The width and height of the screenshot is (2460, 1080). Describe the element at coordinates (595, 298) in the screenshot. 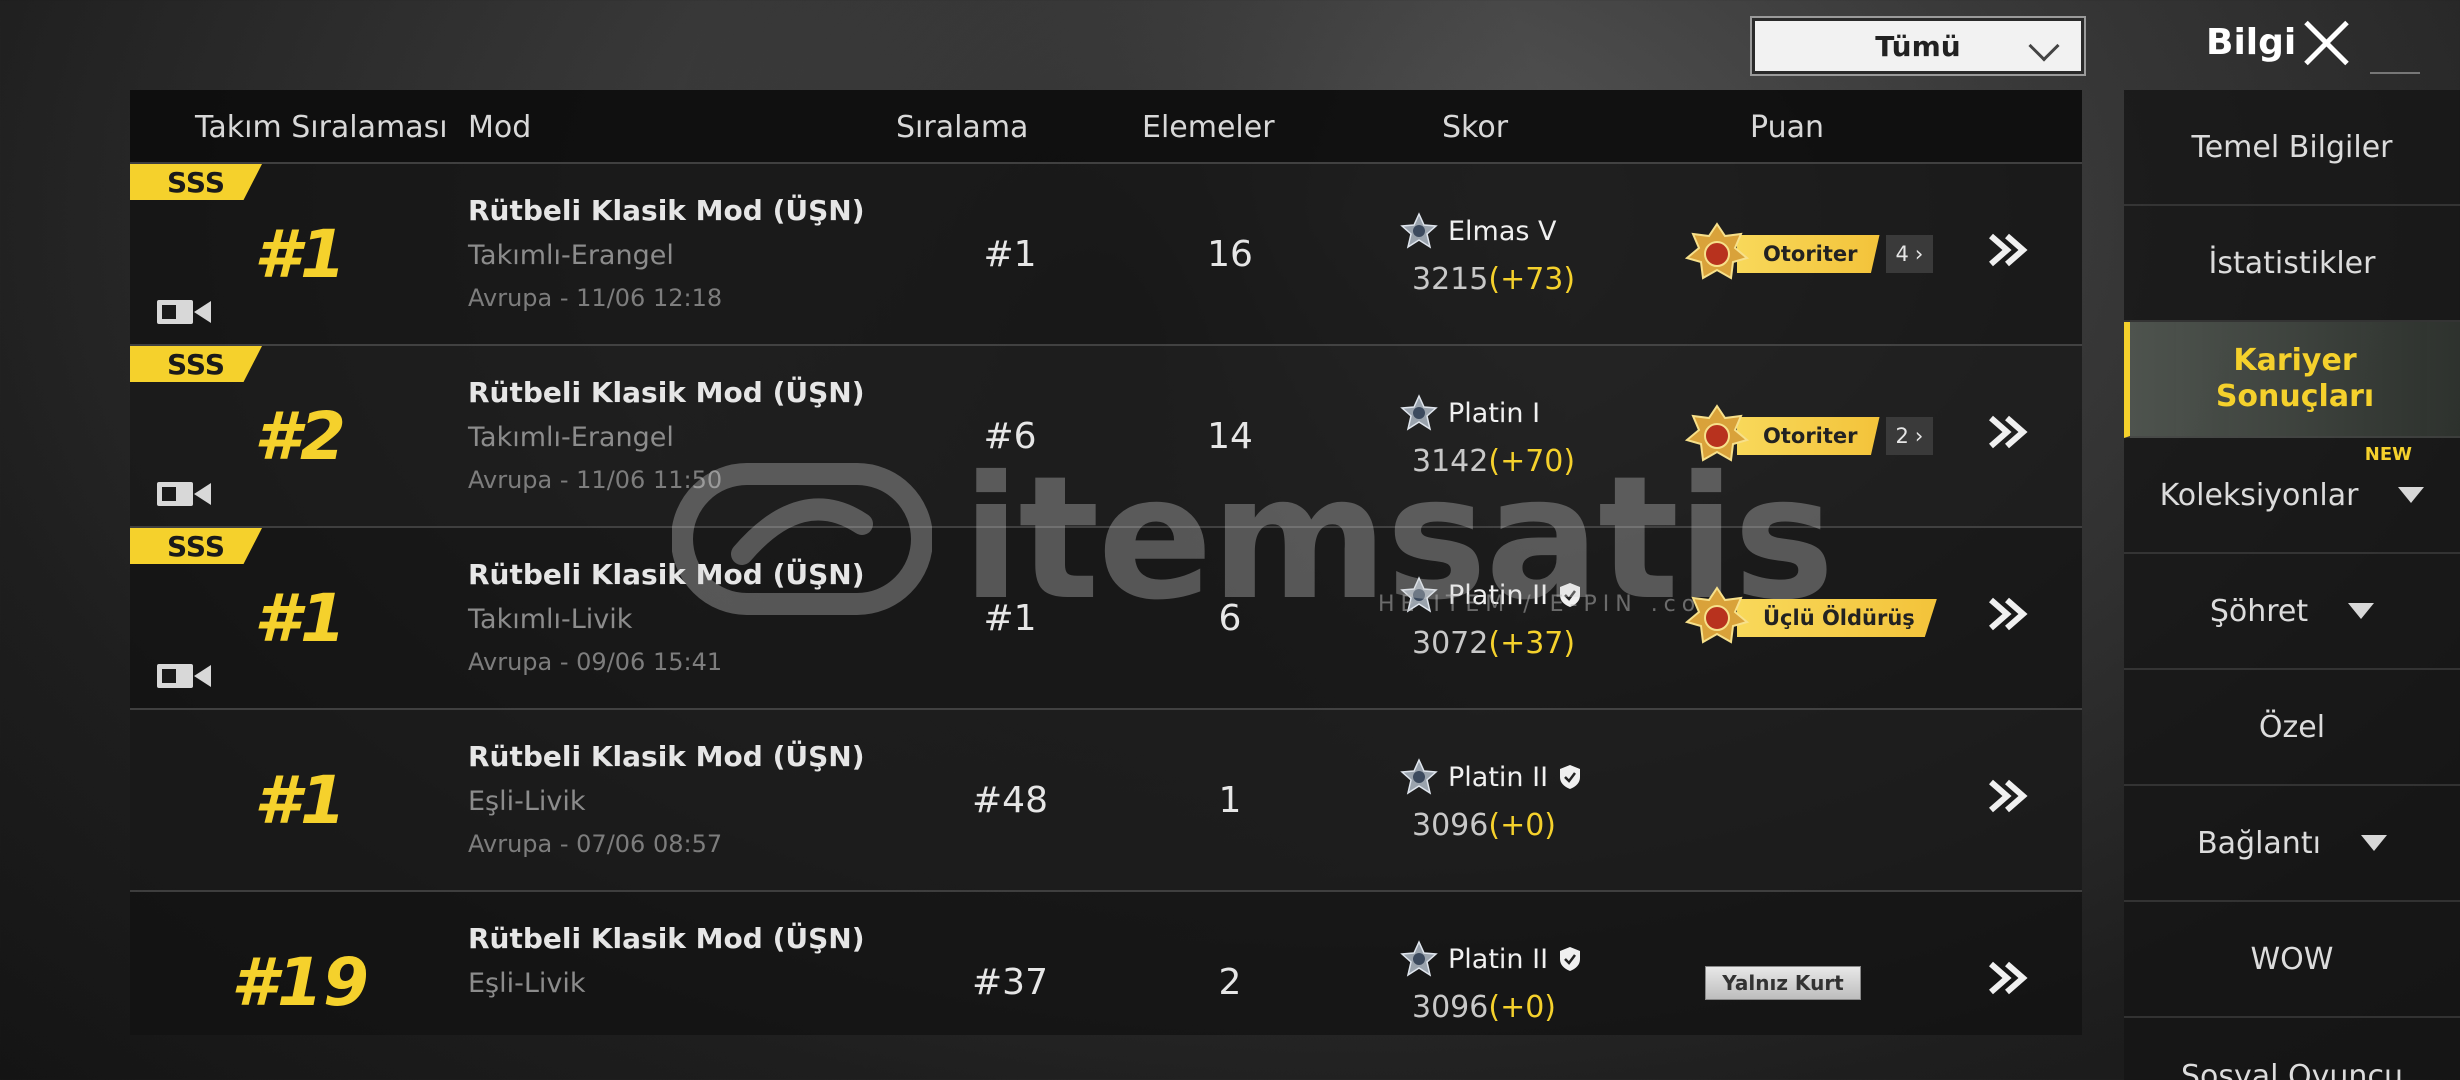

I see `mode-region-time: Avrupa - 11/06 12:18` at that location.